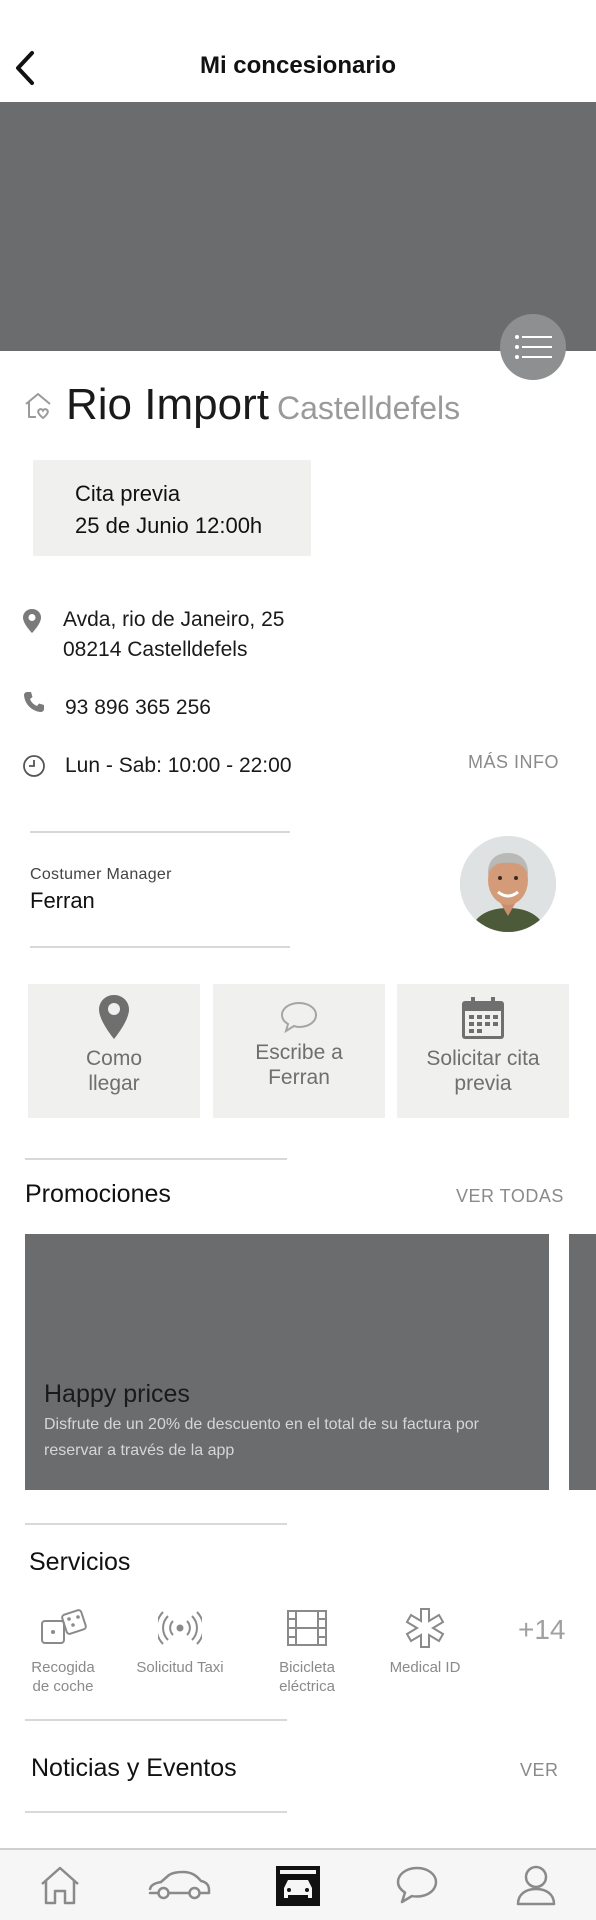 This screenshot has height=1920, width=596. I want to click on appointment-datetime: 25 de Junio 12:00h, so click(169, 525).